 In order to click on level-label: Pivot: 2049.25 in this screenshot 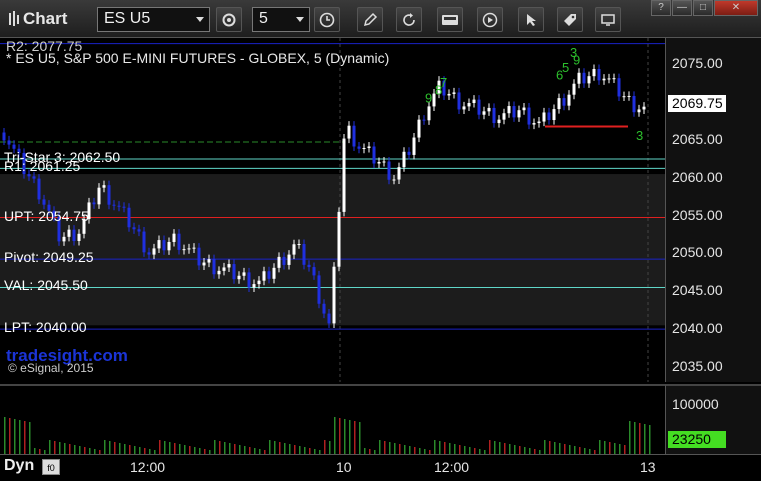, I will do `click(49, 257)`.